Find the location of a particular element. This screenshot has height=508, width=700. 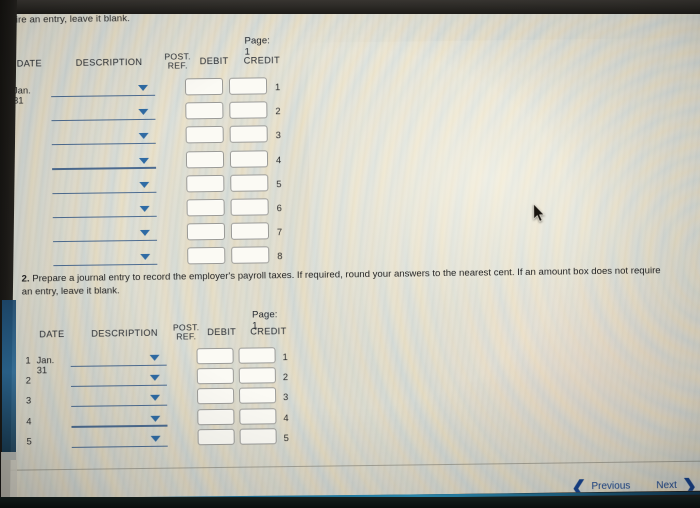

journal-row-number-right: 7 is located at coordinates (279, 232).